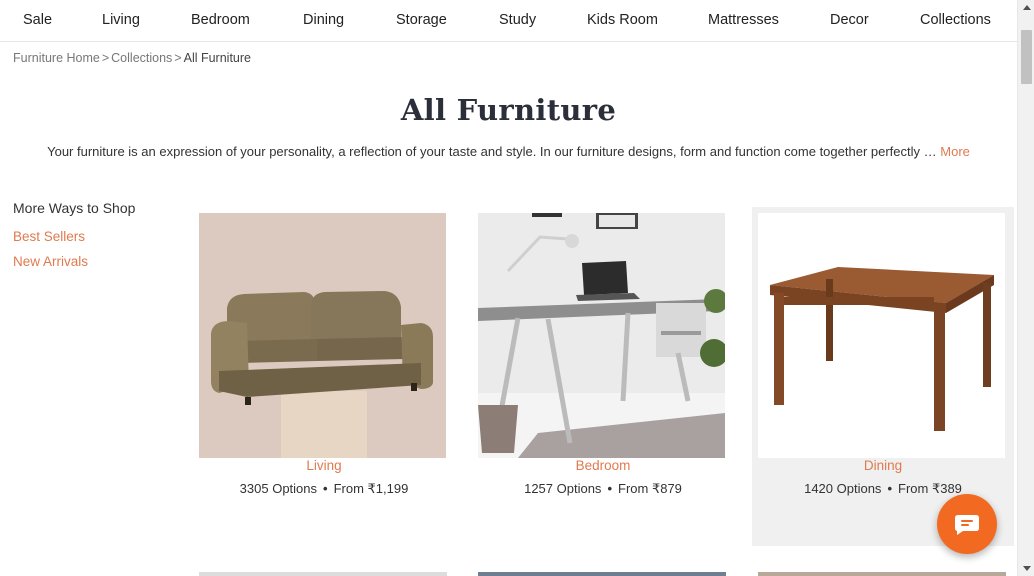 This screenshot has height=576, width=1034. I want to click on price-from: From ₹879, so click(650, 488).